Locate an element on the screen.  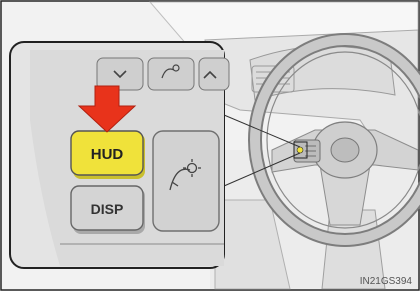
reference-code: IN21GS394 is located at coordinates (386, 281).